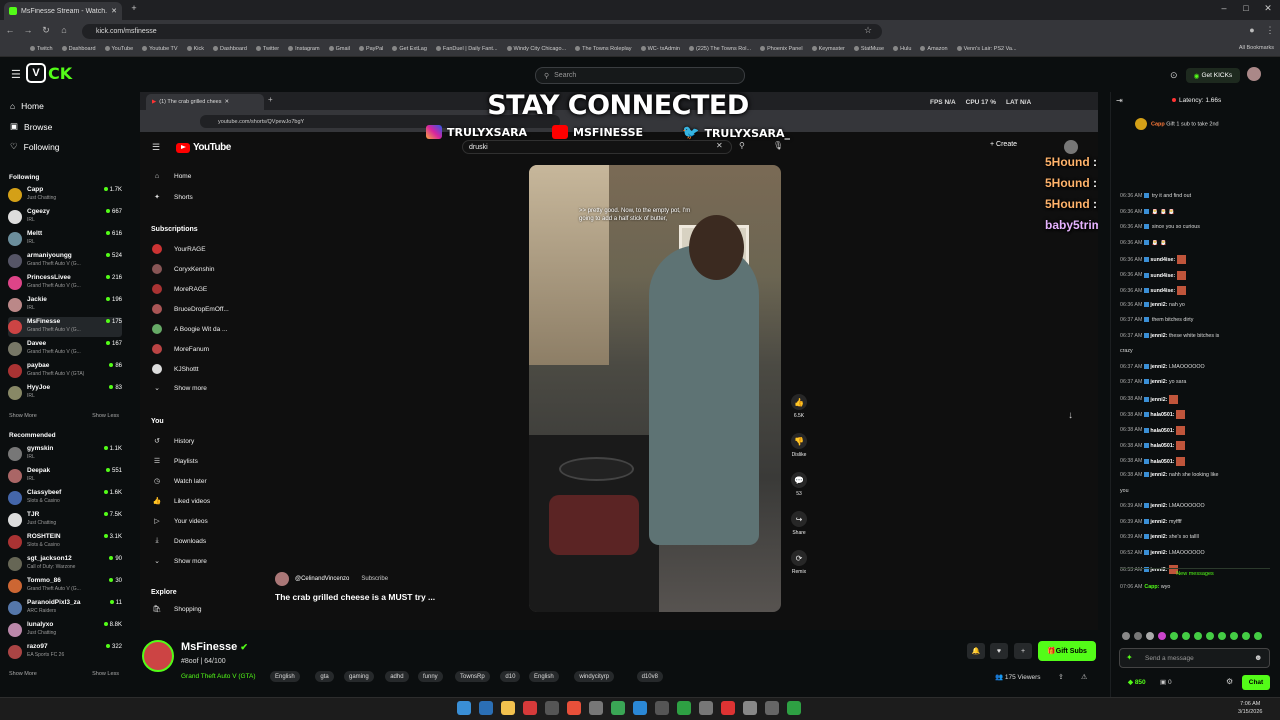 The width and height of the screenshot is (1280, 720). Describe the element at coordinates (1203, 130) in the screenshot. I see `pinned-gift: Capp Gift 1 sub to take 2nd` at that location.